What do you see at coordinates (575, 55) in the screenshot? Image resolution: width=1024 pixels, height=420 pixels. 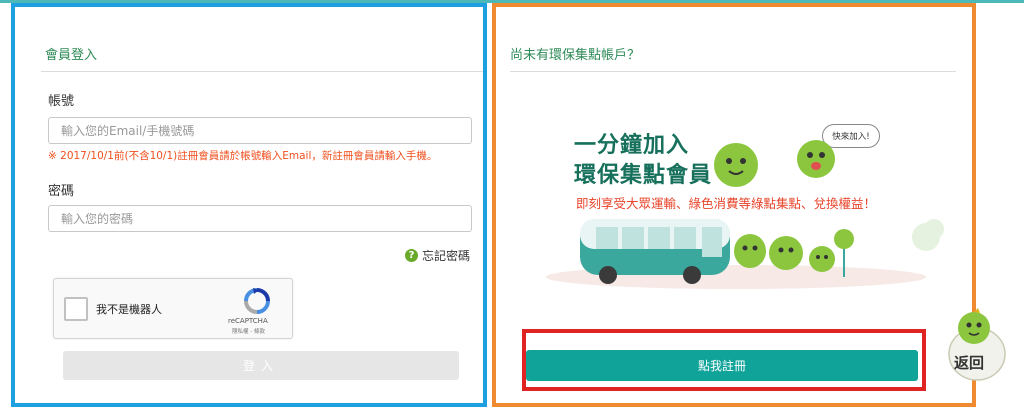 I see `register-title: 尚未有環保集點帳戶？` at bounding box center [575, 55].